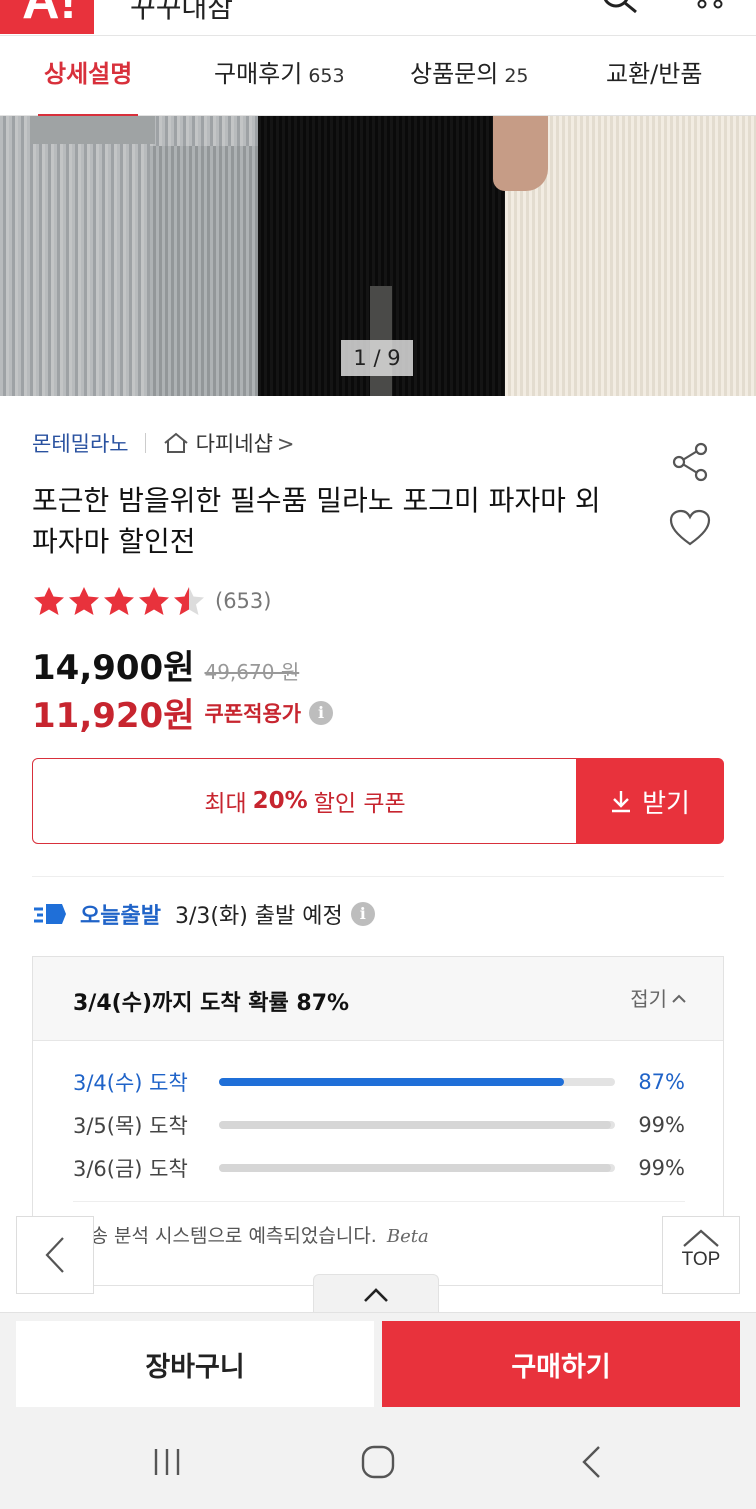 The image size is (756, 1509). Describe the element at coordinates (516, 76) in the screenshot. I see `tab-count: 25` at that location.